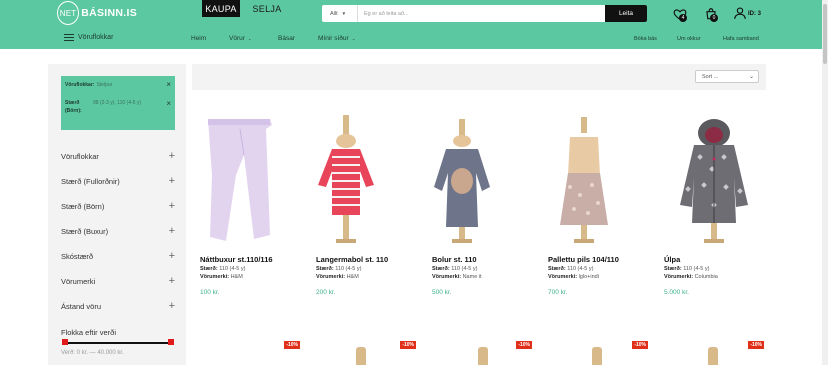 The height and width of the screenshot is (365, 828). What do you see at coordinates (558, 292) in the screenshot?
I see `product-price: 700 kr.` at bounding box center [558, 292].